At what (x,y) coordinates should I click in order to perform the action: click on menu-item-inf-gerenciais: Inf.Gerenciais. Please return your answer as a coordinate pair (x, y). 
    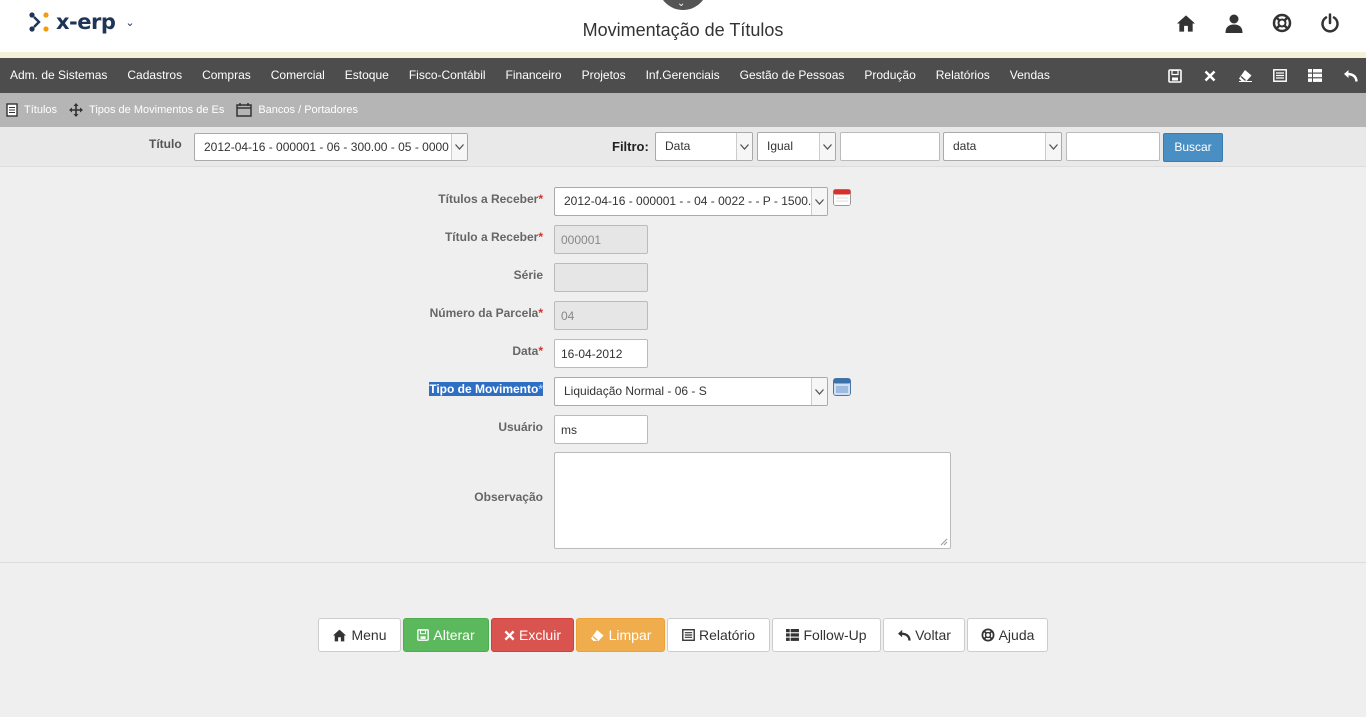
    Looking at the image, I should click on (683, 75).